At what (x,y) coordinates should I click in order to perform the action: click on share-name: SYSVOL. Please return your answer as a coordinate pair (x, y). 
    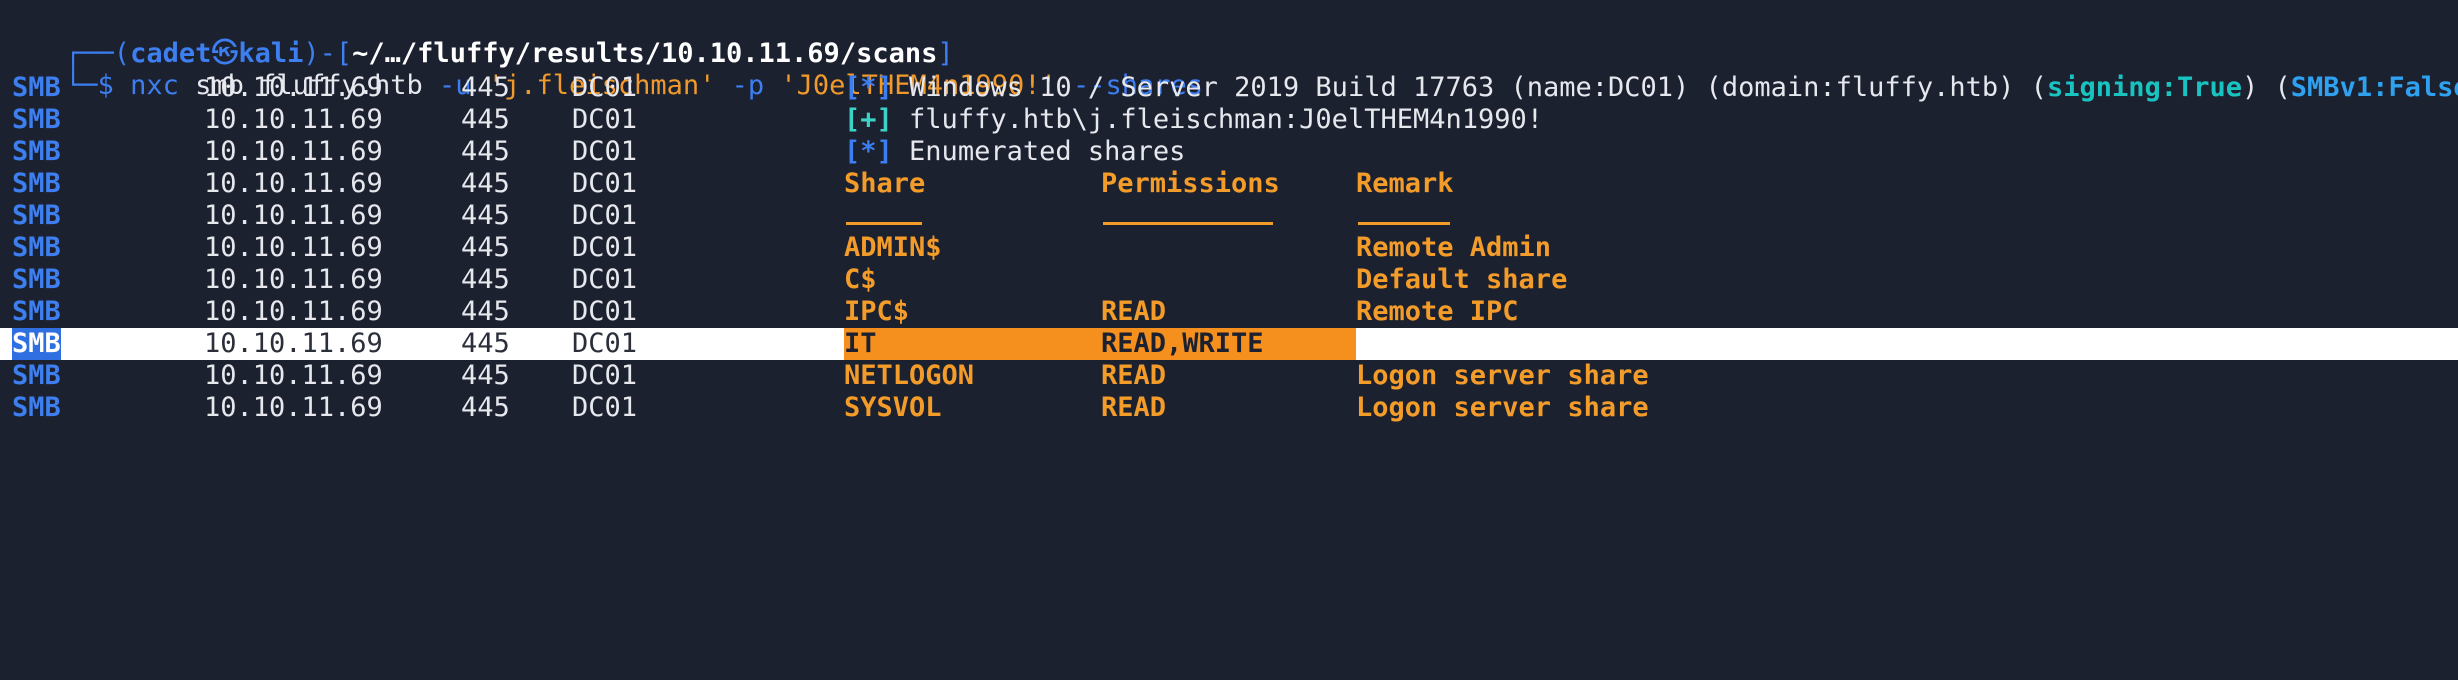
    Looking at the image, I should click on (893, 407).